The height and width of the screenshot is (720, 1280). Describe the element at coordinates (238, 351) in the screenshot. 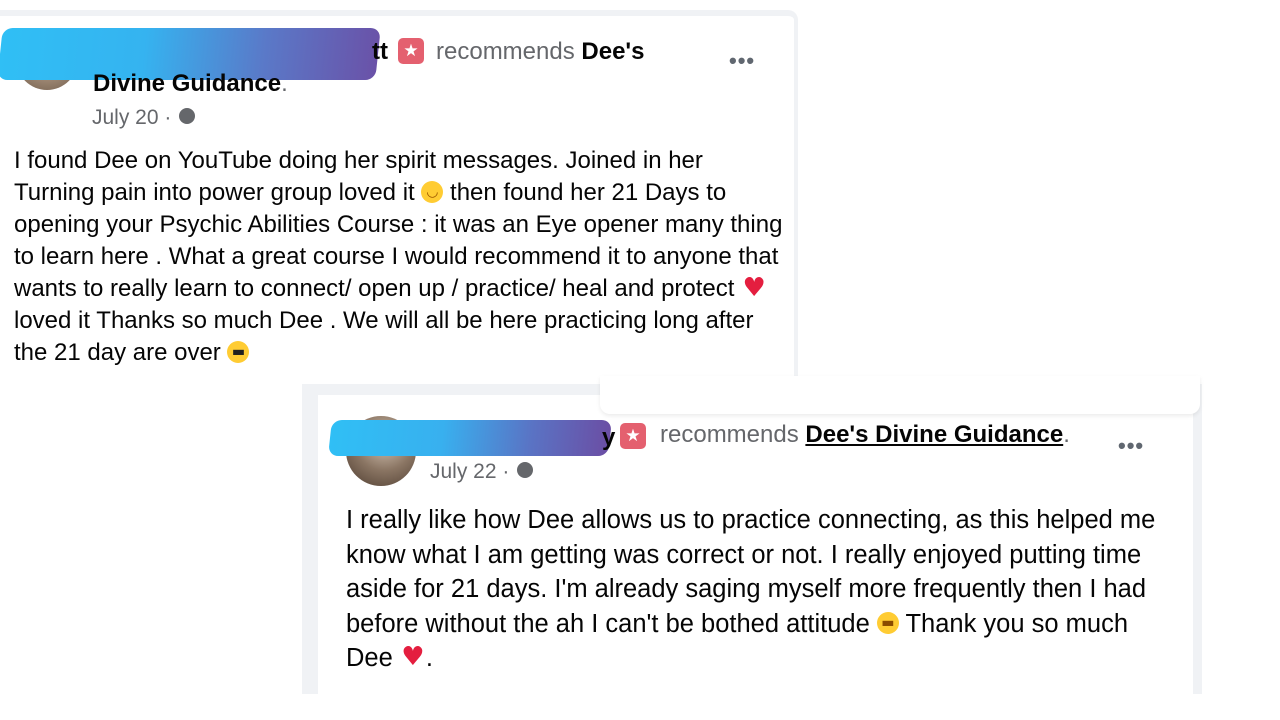

I see `sunglasses-face-emoji: ▬` at that location.